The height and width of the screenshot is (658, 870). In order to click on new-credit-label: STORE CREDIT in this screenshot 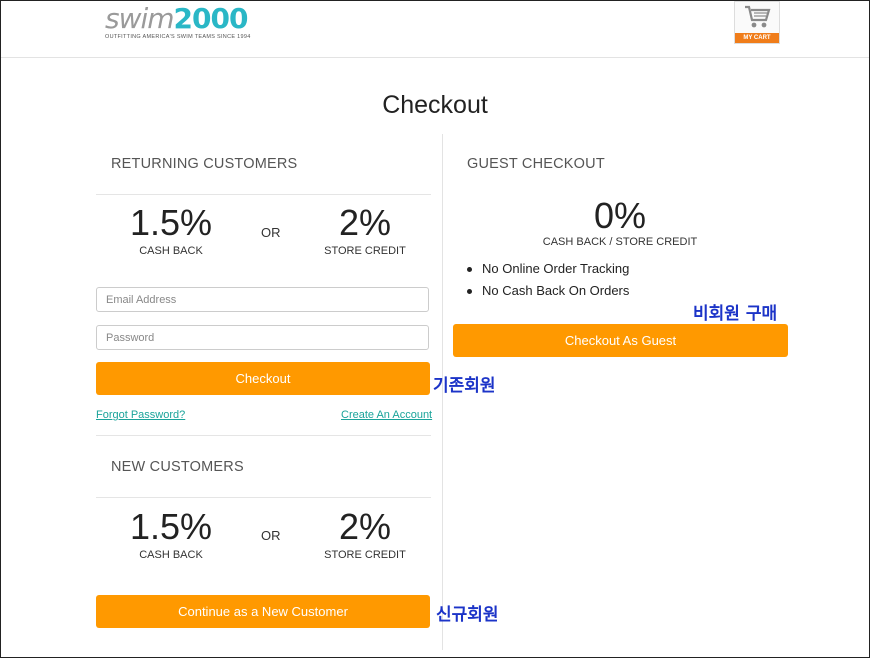, I will do `click(365, 555)`.